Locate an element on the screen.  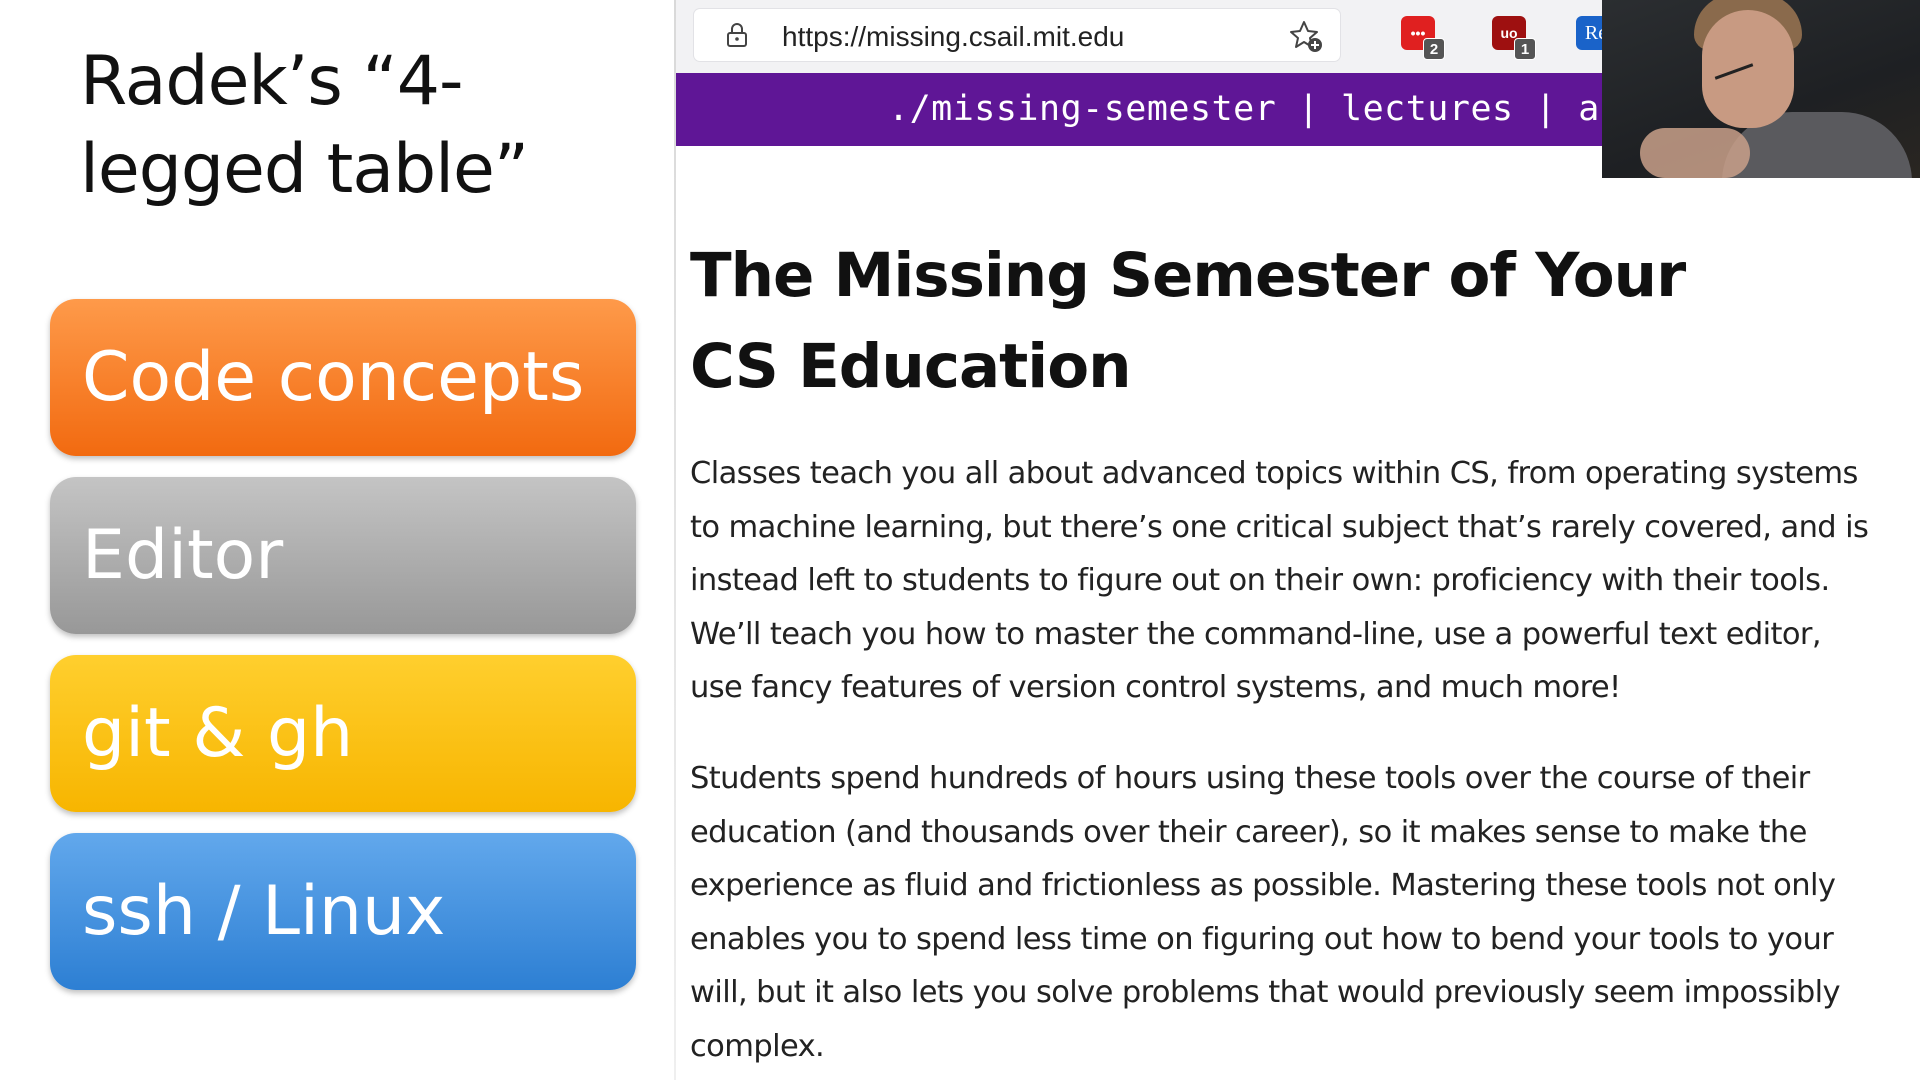
address-bar: https://missing.csail.mit.edu is located at coordinates (1017, 35).